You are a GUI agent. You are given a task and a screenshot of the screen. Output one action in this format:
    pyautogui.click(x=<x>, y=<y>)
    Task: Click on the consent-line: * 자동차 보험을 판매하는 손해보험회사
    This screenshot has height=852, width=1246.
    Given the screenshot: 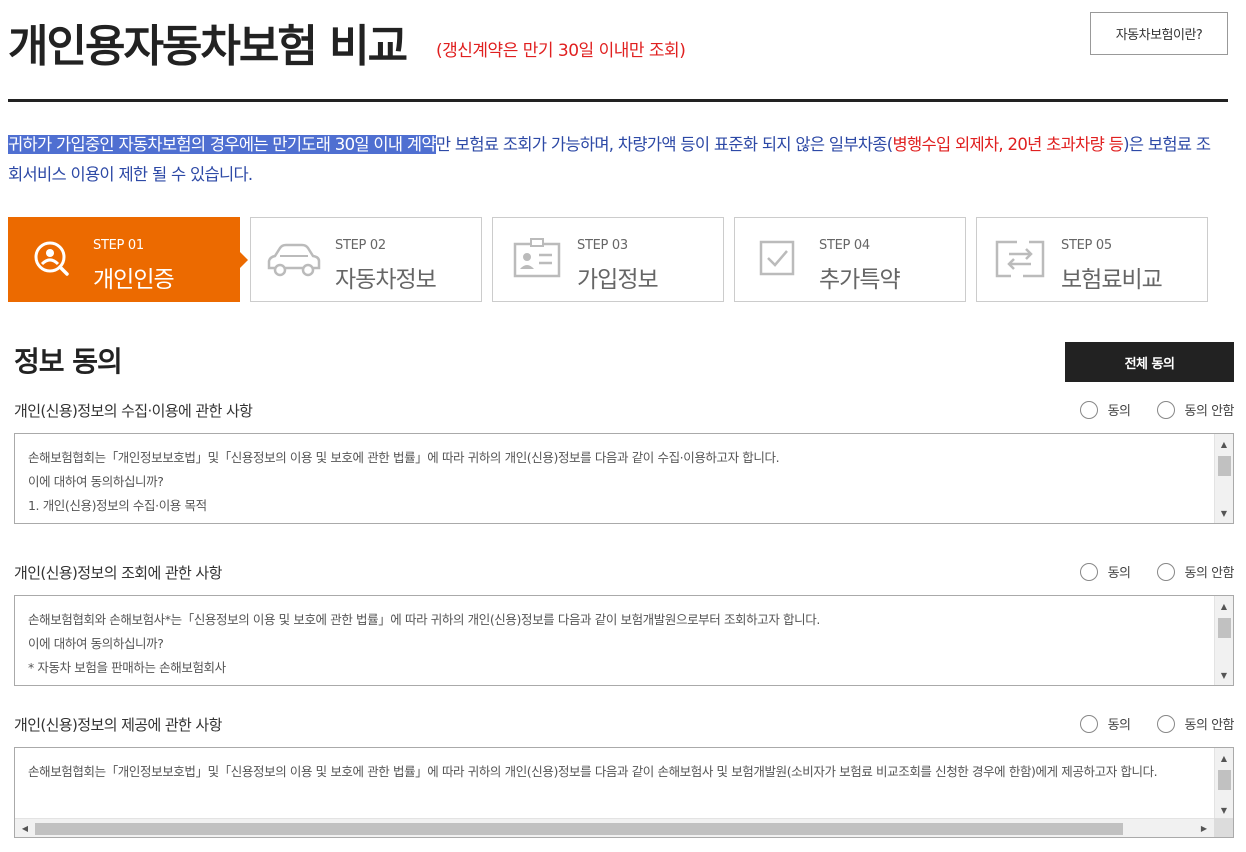 What is the action you would take?
    pyautogui.click(x=127, y=667)
    